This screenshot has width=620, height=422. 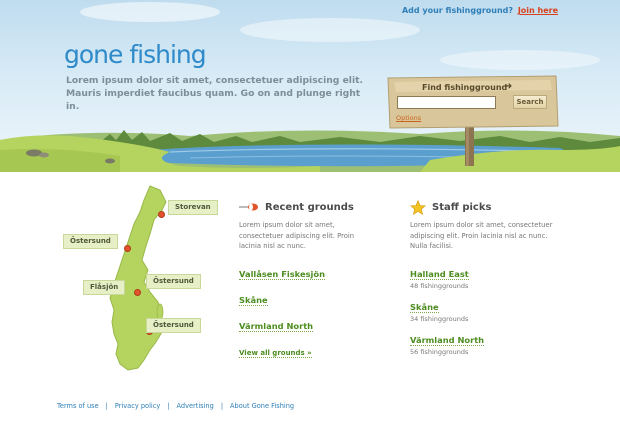 I want to click on recent-ground-link: Skåne, so click(x=253, y=300).